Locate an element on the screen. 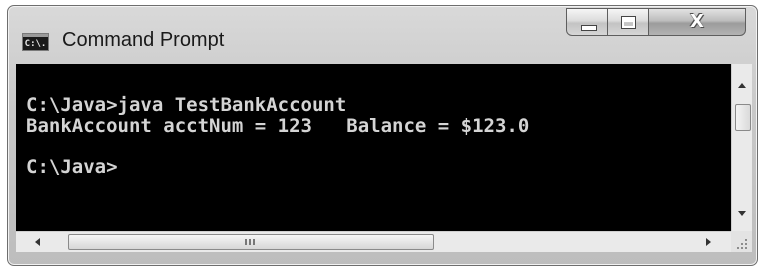 This screenshot has width=765, height=269. console-line: C:\Java>java TestBankAccount is located at coordinates (186, 105).